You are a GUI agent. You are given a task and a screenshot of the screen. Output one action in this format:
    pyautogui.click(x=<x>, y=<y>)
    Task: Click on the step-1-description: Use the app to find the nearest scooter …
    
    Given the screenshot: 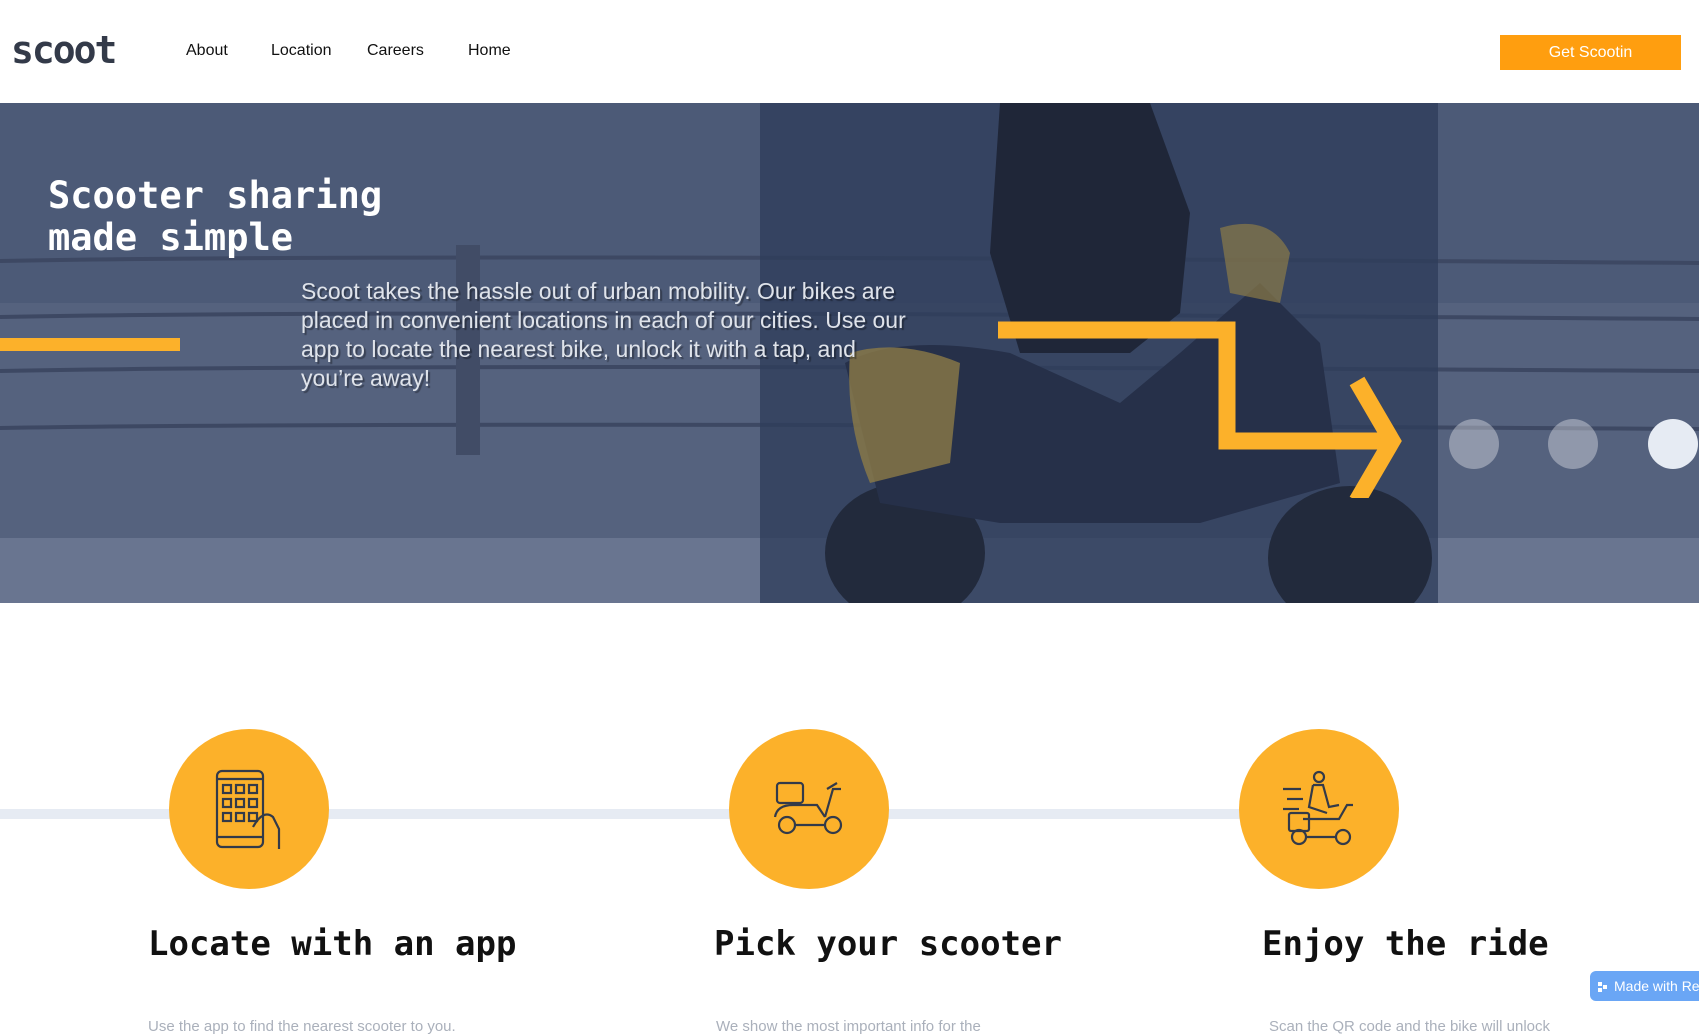 What is the action you would take?
    pyautogui.click(x=302, y=1026)
    